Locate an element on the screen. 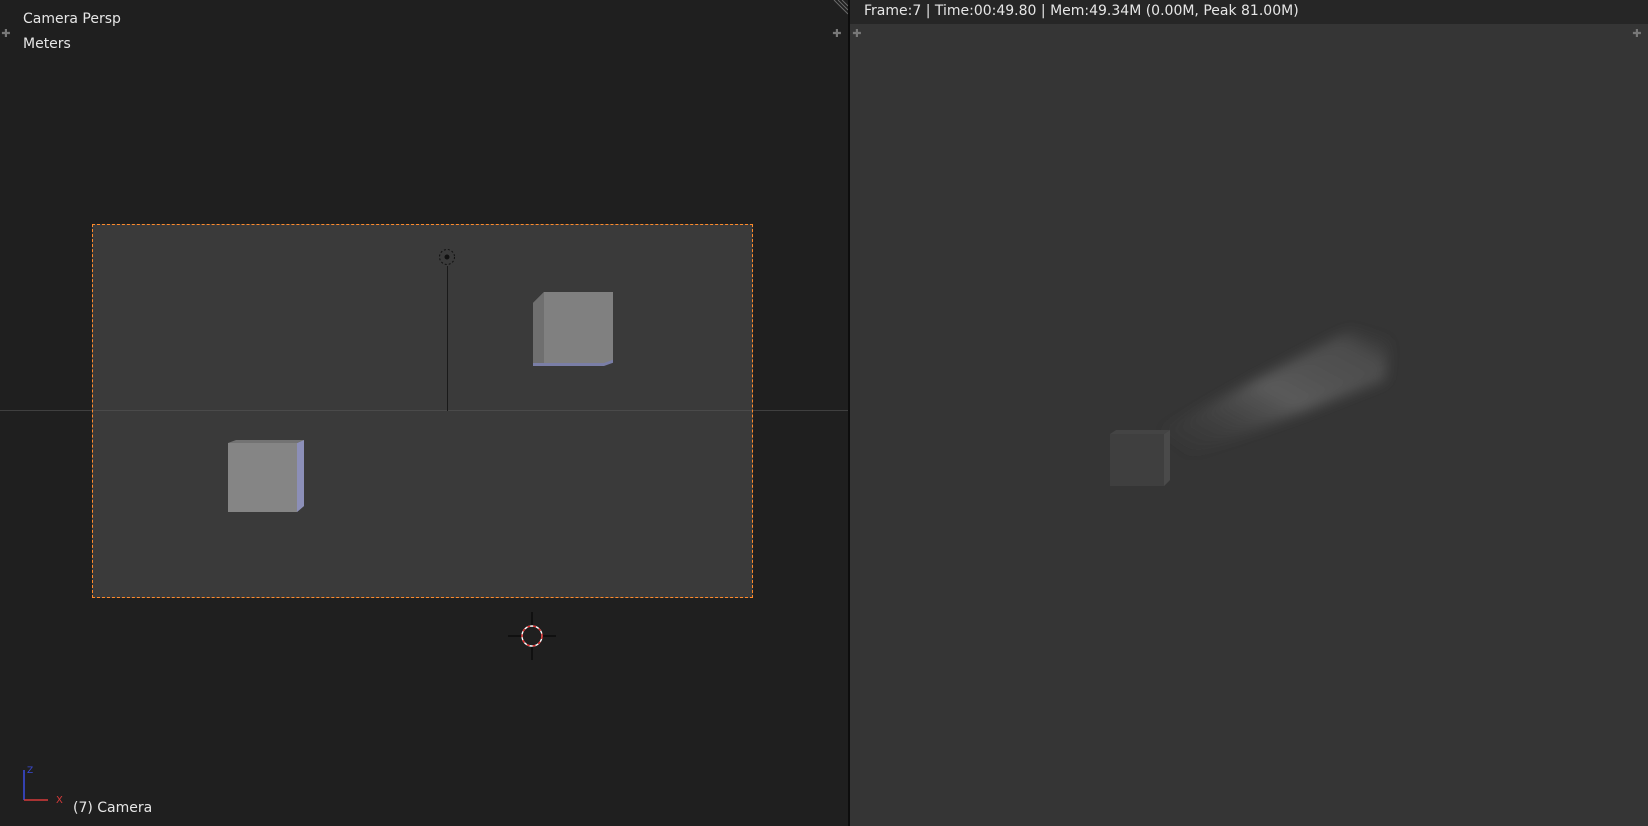 This screenshot has height=826, width=1648. area-split-grip-icon is located at coordinates (840, 8).